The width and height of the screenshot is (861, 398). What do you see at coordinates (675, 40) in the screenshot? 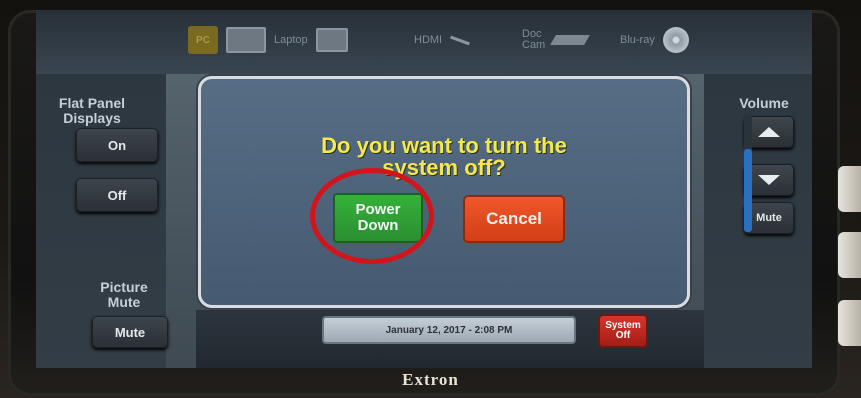
I see `disc-icon` at bounding box center [675, 40].